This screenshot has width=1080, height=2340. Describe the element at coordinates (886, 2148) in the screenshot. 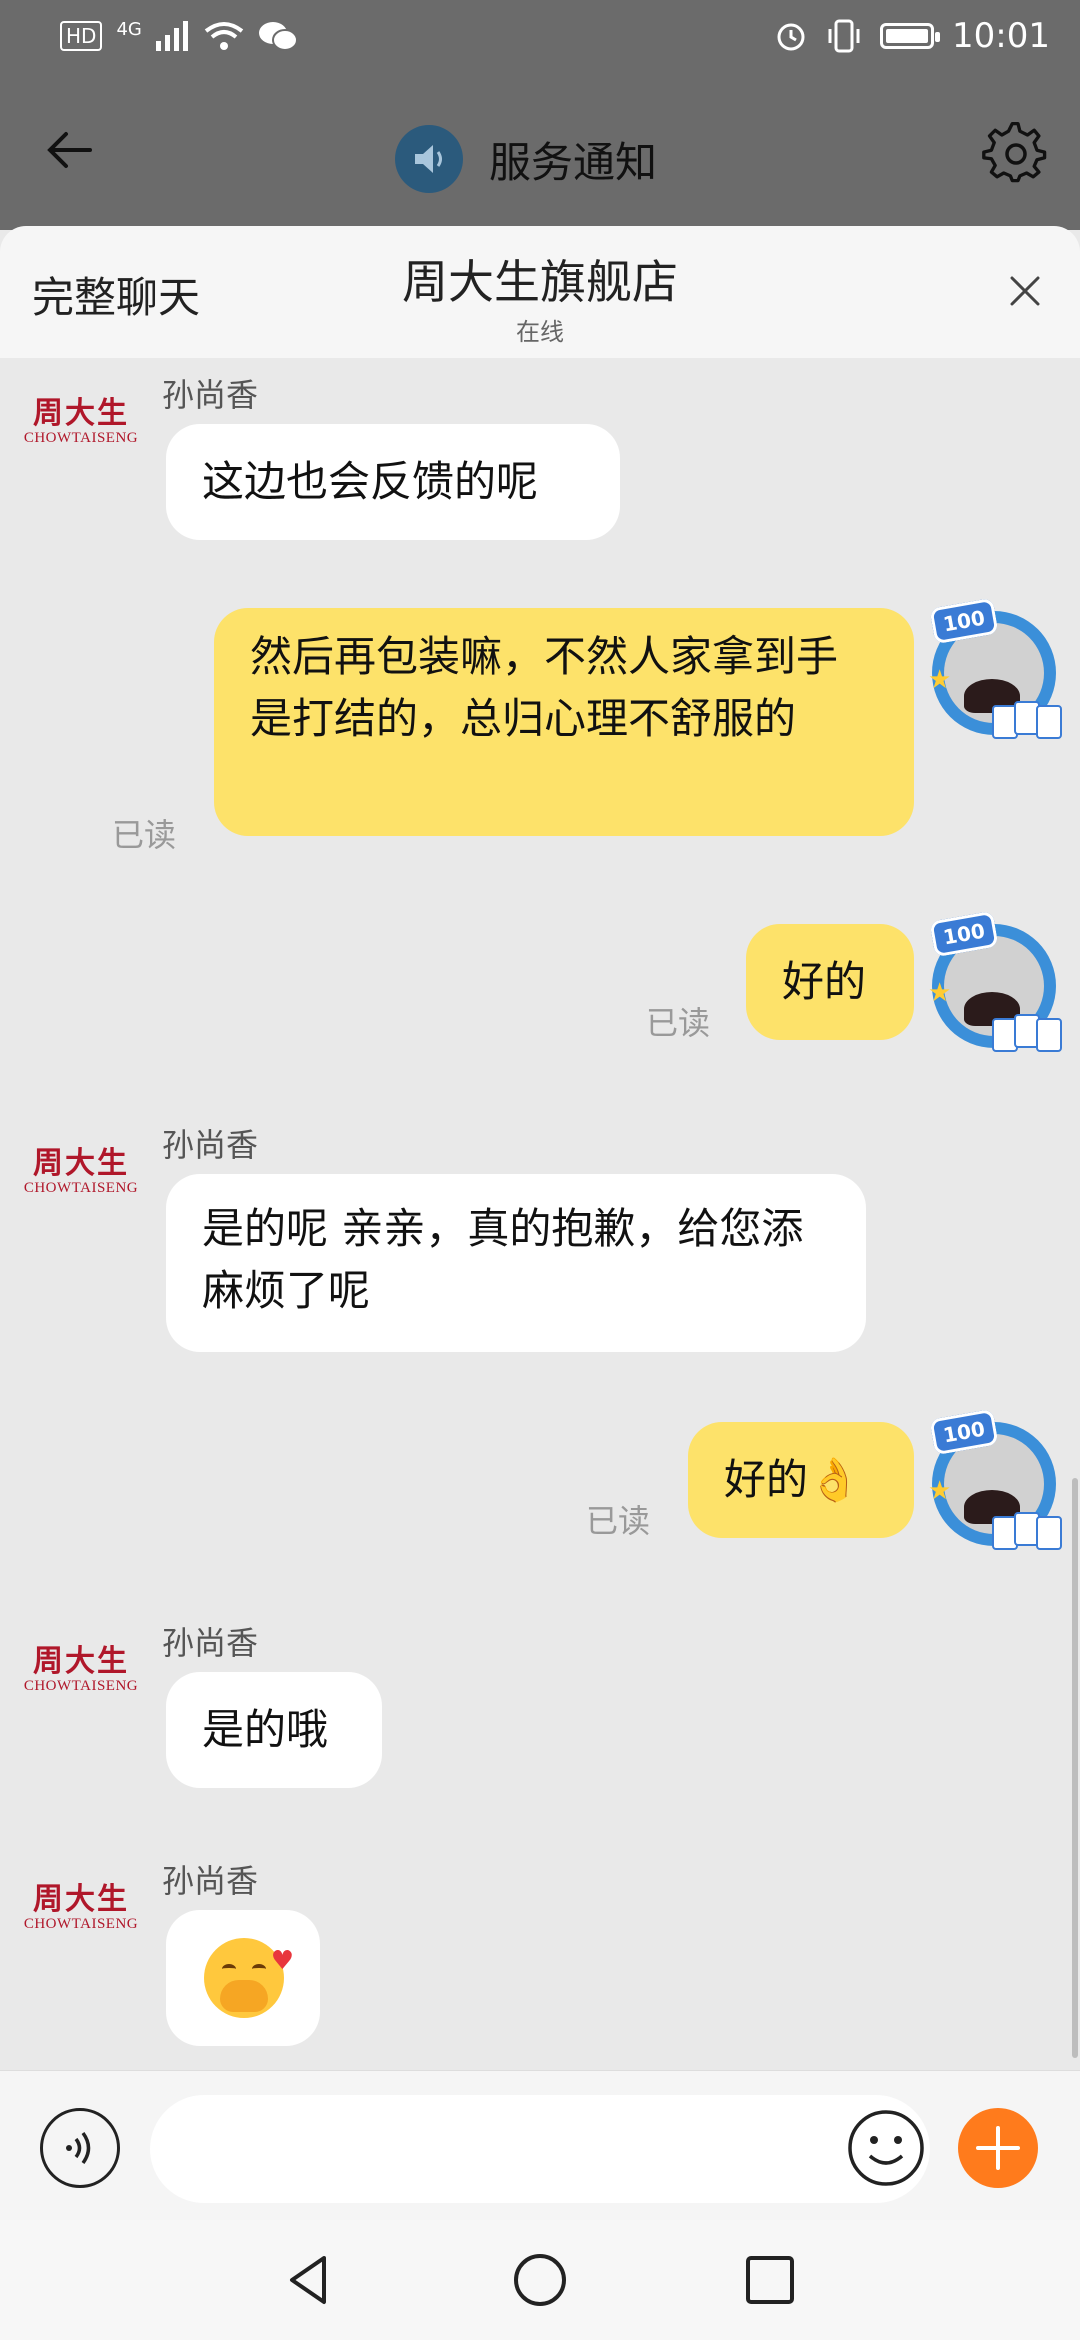

I see `smiley-icon` at that location.